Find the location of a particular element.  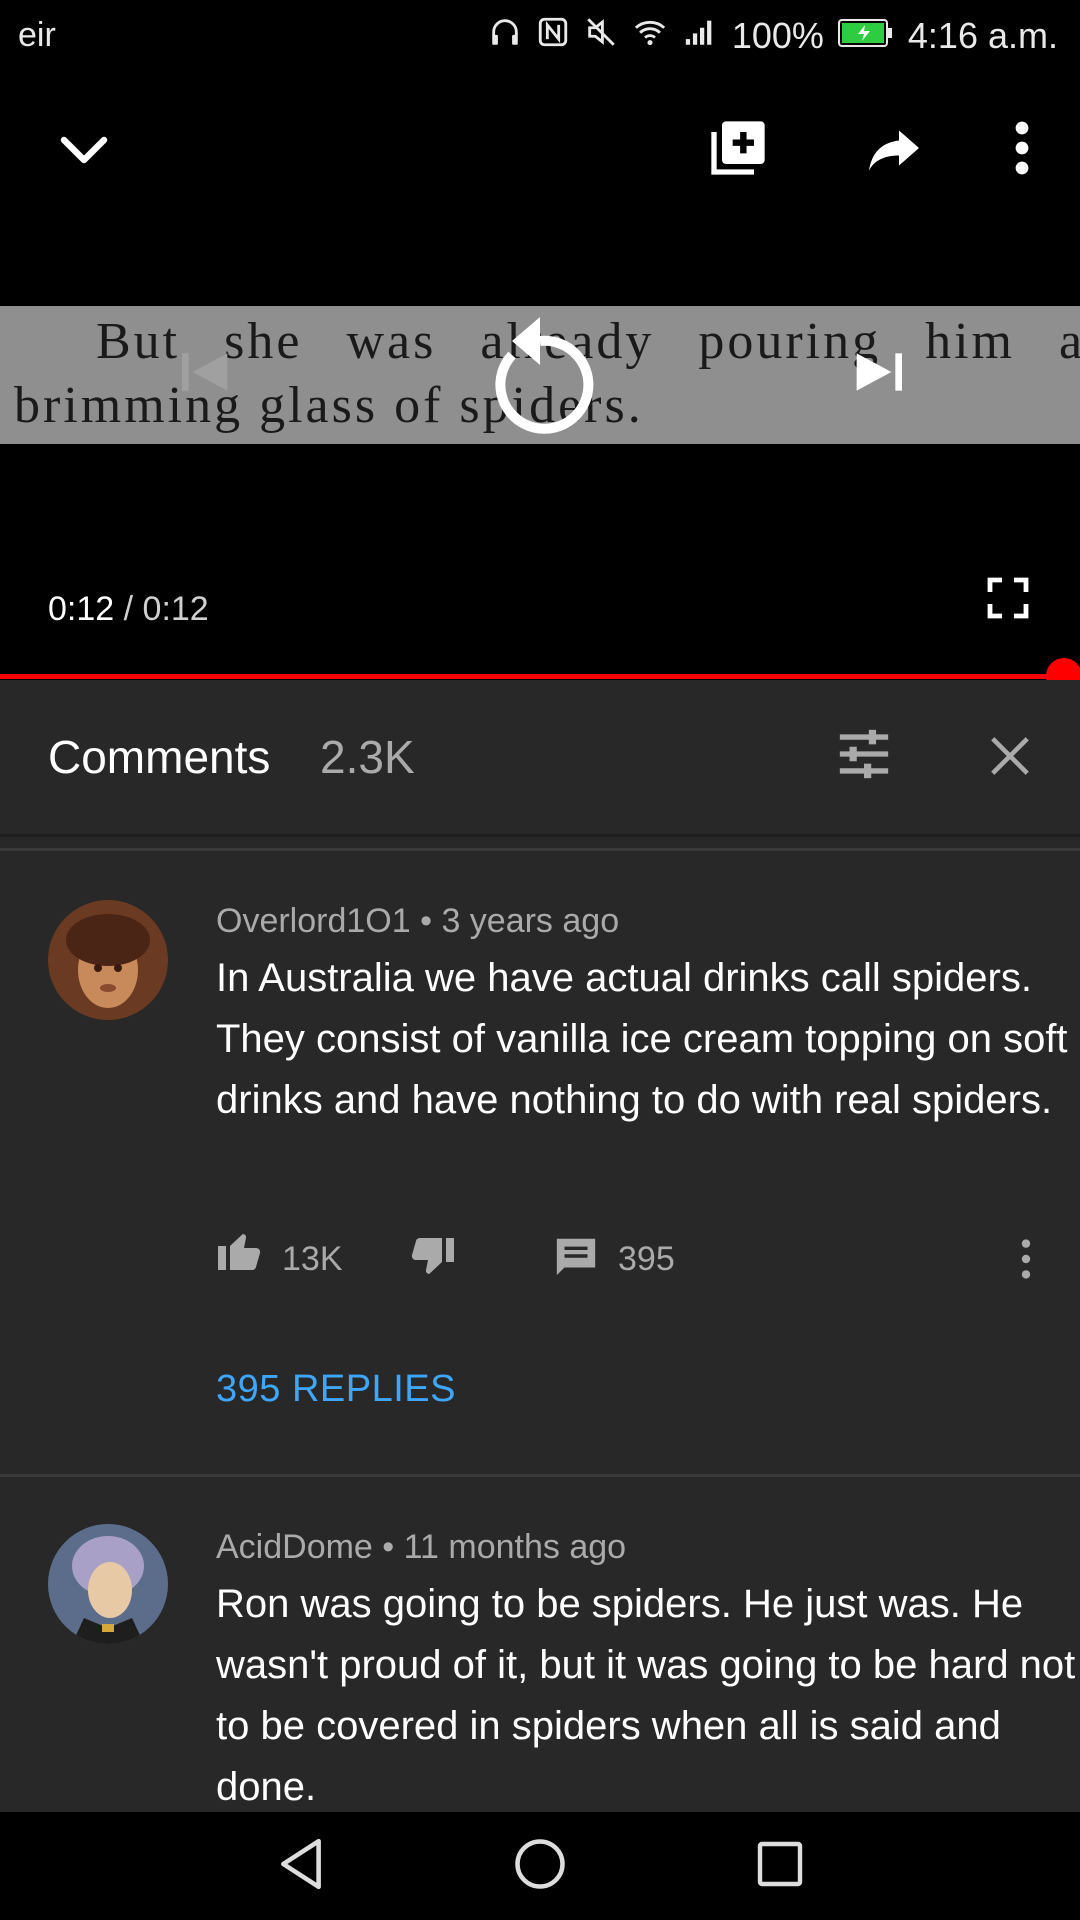

current-time: 0:12 is located at coordinates (81, 609).